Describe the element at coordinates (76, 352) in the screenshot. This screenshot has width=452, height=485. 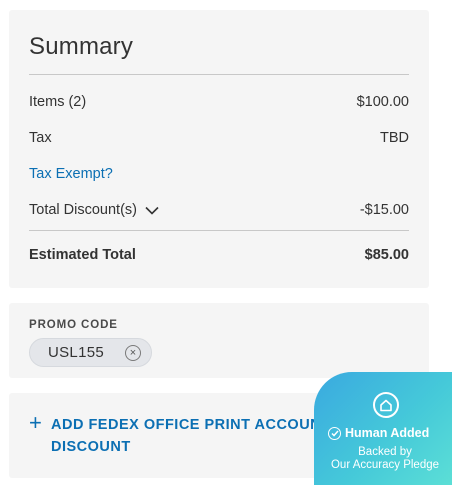
I see `promo-code-value: USL155` at that location.